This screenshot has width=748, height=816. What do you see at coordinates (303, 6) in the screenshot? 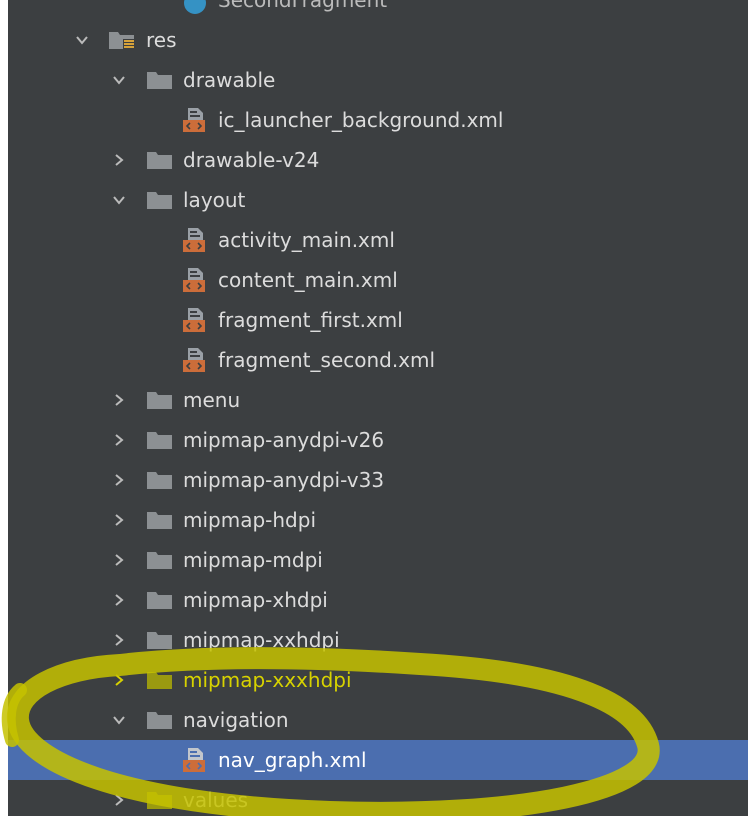
I see `tree-item-label: SecondFragment` at bounding box center [303, 6].